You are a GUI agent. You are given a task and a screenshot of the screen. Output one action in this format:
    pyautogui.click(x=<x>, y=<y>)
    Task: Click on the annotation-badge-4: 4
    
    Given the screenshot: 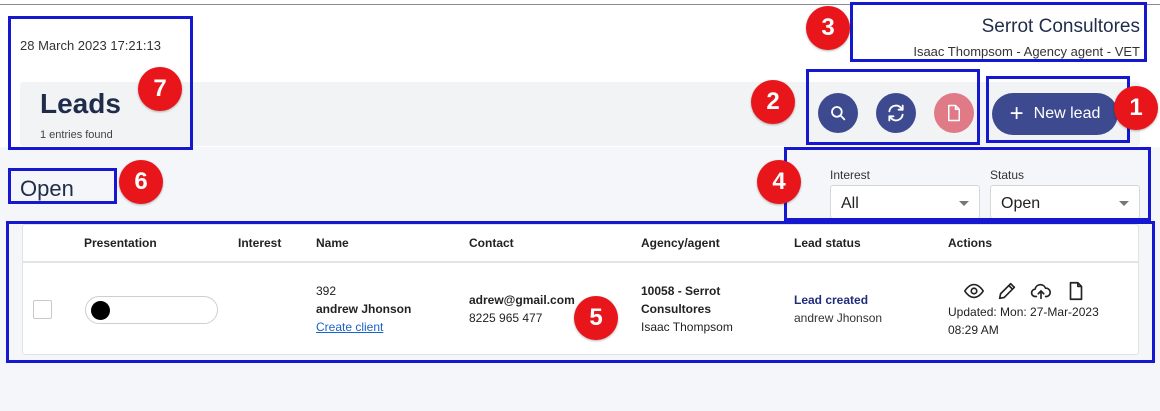 What is the action you would take?
    pyautogui.click(x=779, y=182)
    